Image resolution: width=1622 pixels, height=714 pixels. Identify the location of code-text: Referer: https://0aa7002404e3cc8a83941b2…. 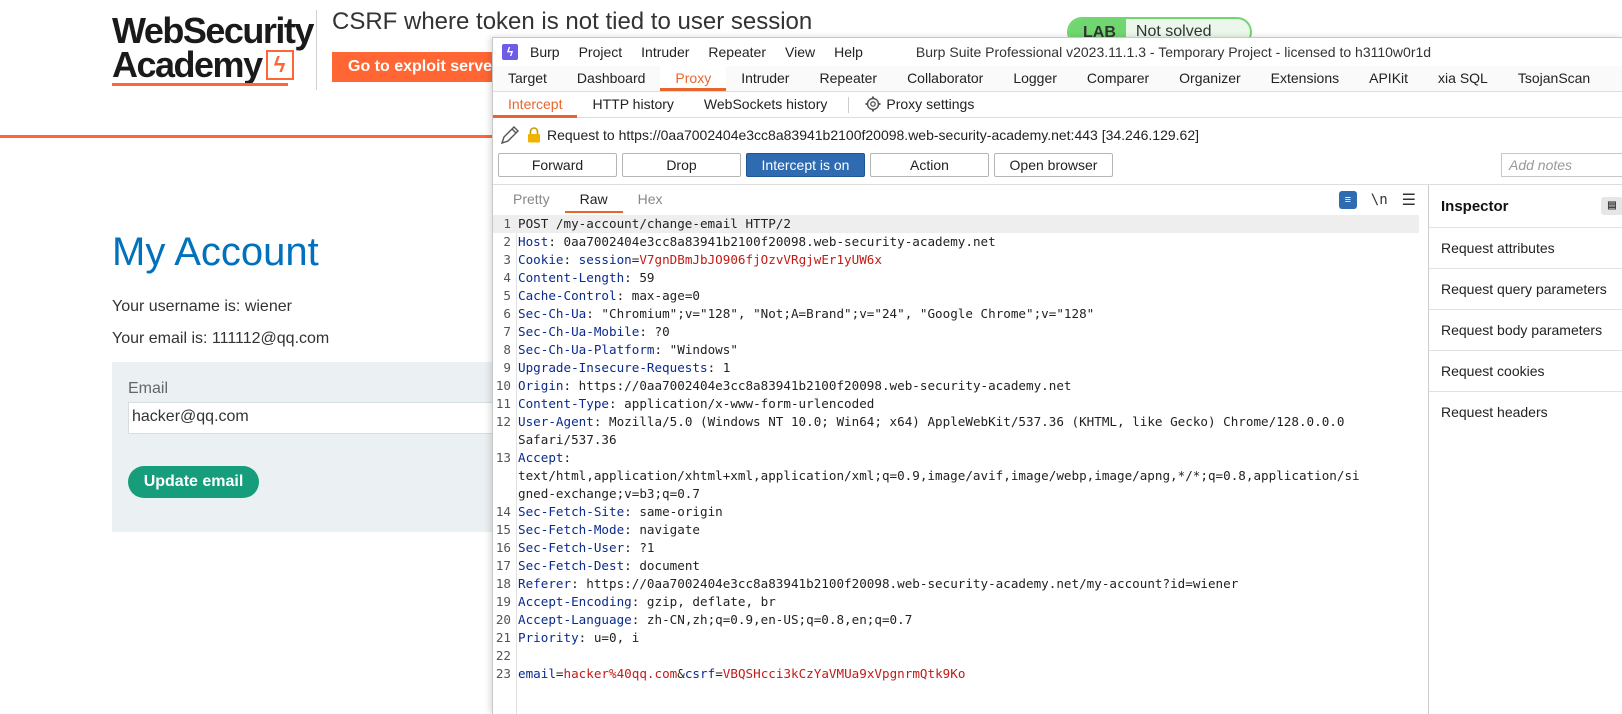
(876, 584).